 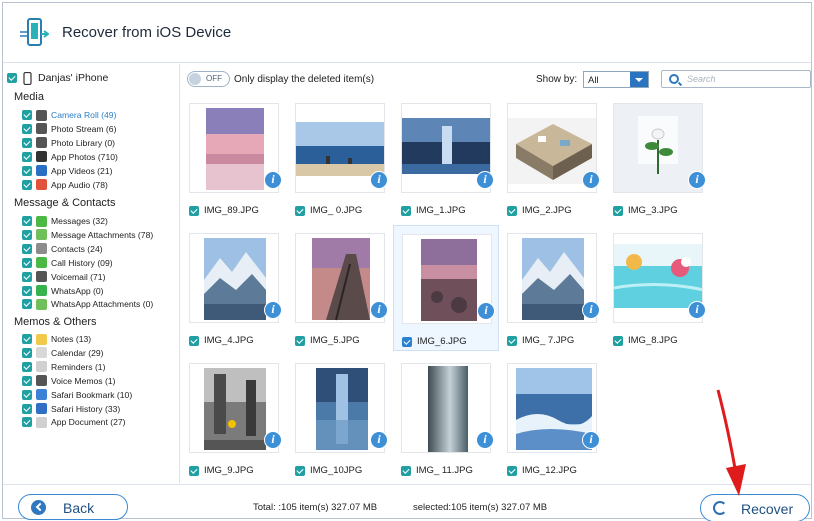 What do you see at coordinates (67, 263) in the screenshot?
I see `sidebar-item: Call History (09)` at bounding box center [67, 263].